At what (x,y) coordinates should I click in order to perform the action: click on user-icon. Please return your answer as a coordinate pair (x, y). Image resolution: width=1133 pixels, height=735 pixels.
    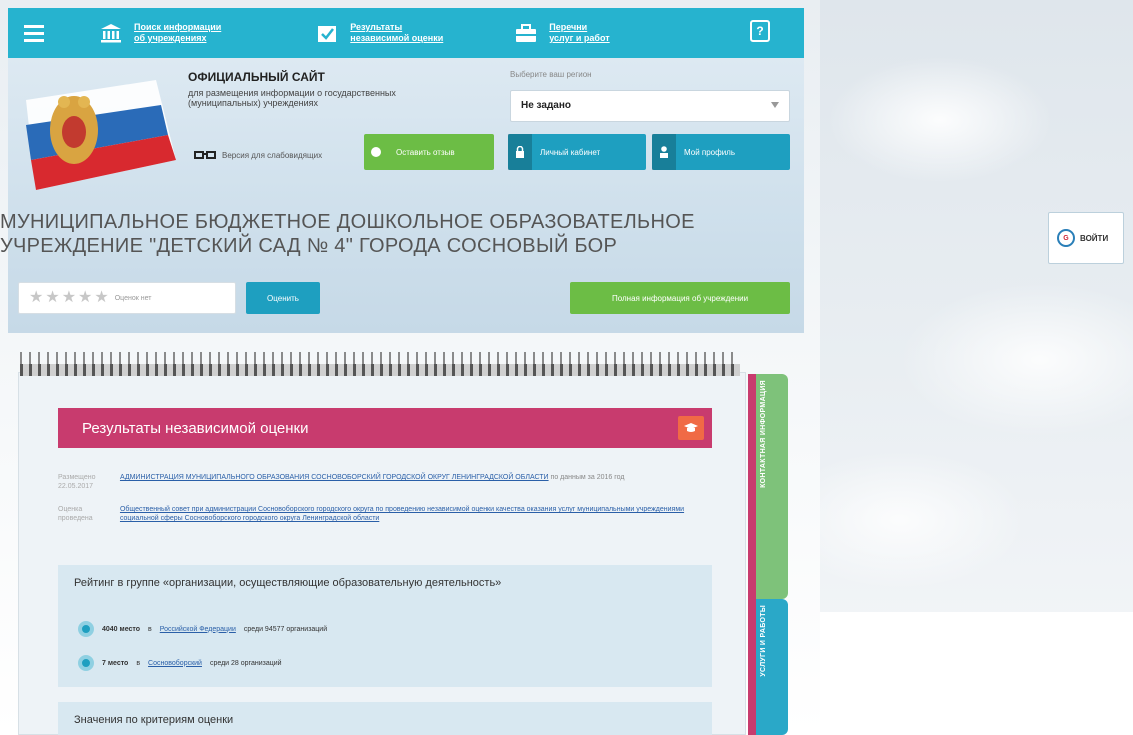
    Looking at the image, I should click on (664, 152).